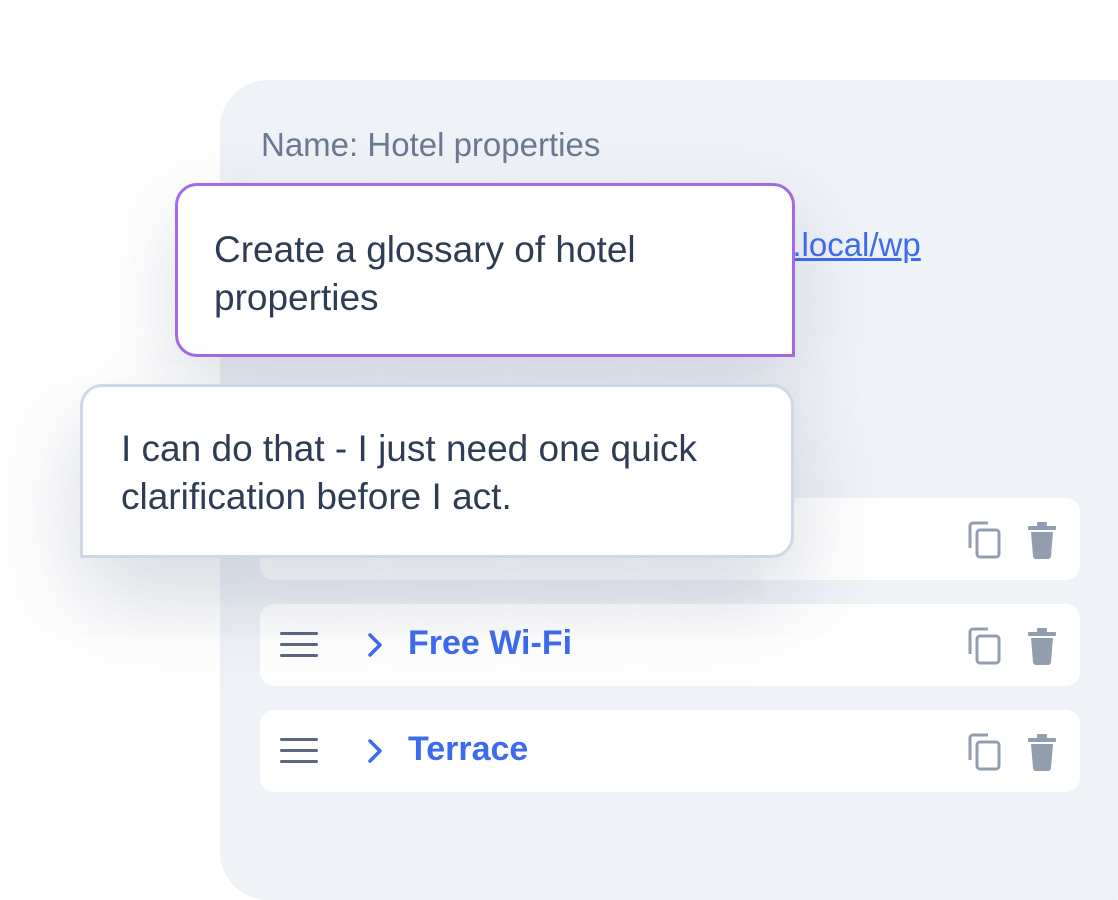 The image size is (1118, 900). I want to click on list-item: Terrace, so click(670, 751).